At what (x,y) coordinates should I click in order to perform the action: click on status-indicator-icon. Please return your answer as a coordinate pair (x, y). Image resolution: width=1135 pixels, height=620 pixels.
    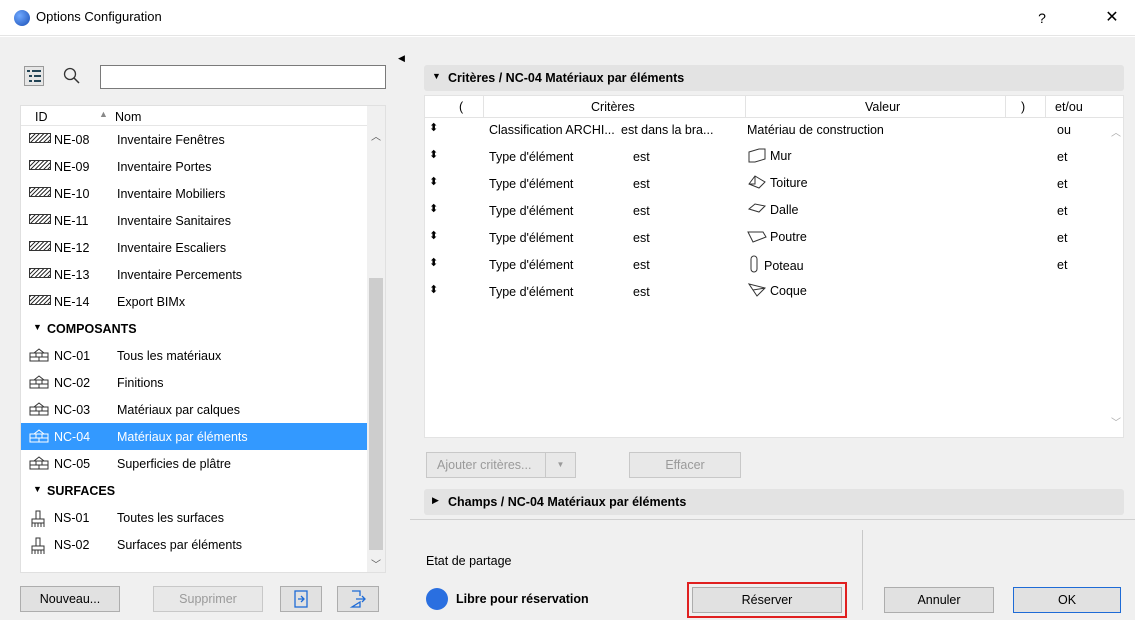
    Looking at the image, I should click on (437, 599).